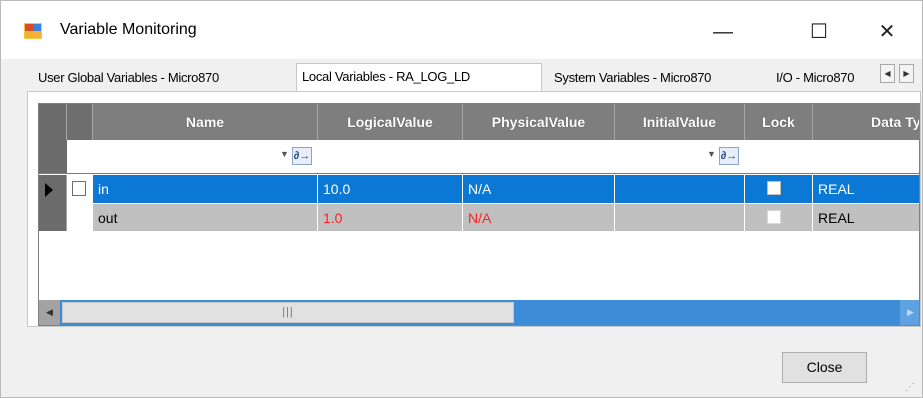 The width and height of the screenshot is (923, 398). Describe the element at coordinates (33, 31) in the screenshot. I see `variable-monitoring-icon` at that location.